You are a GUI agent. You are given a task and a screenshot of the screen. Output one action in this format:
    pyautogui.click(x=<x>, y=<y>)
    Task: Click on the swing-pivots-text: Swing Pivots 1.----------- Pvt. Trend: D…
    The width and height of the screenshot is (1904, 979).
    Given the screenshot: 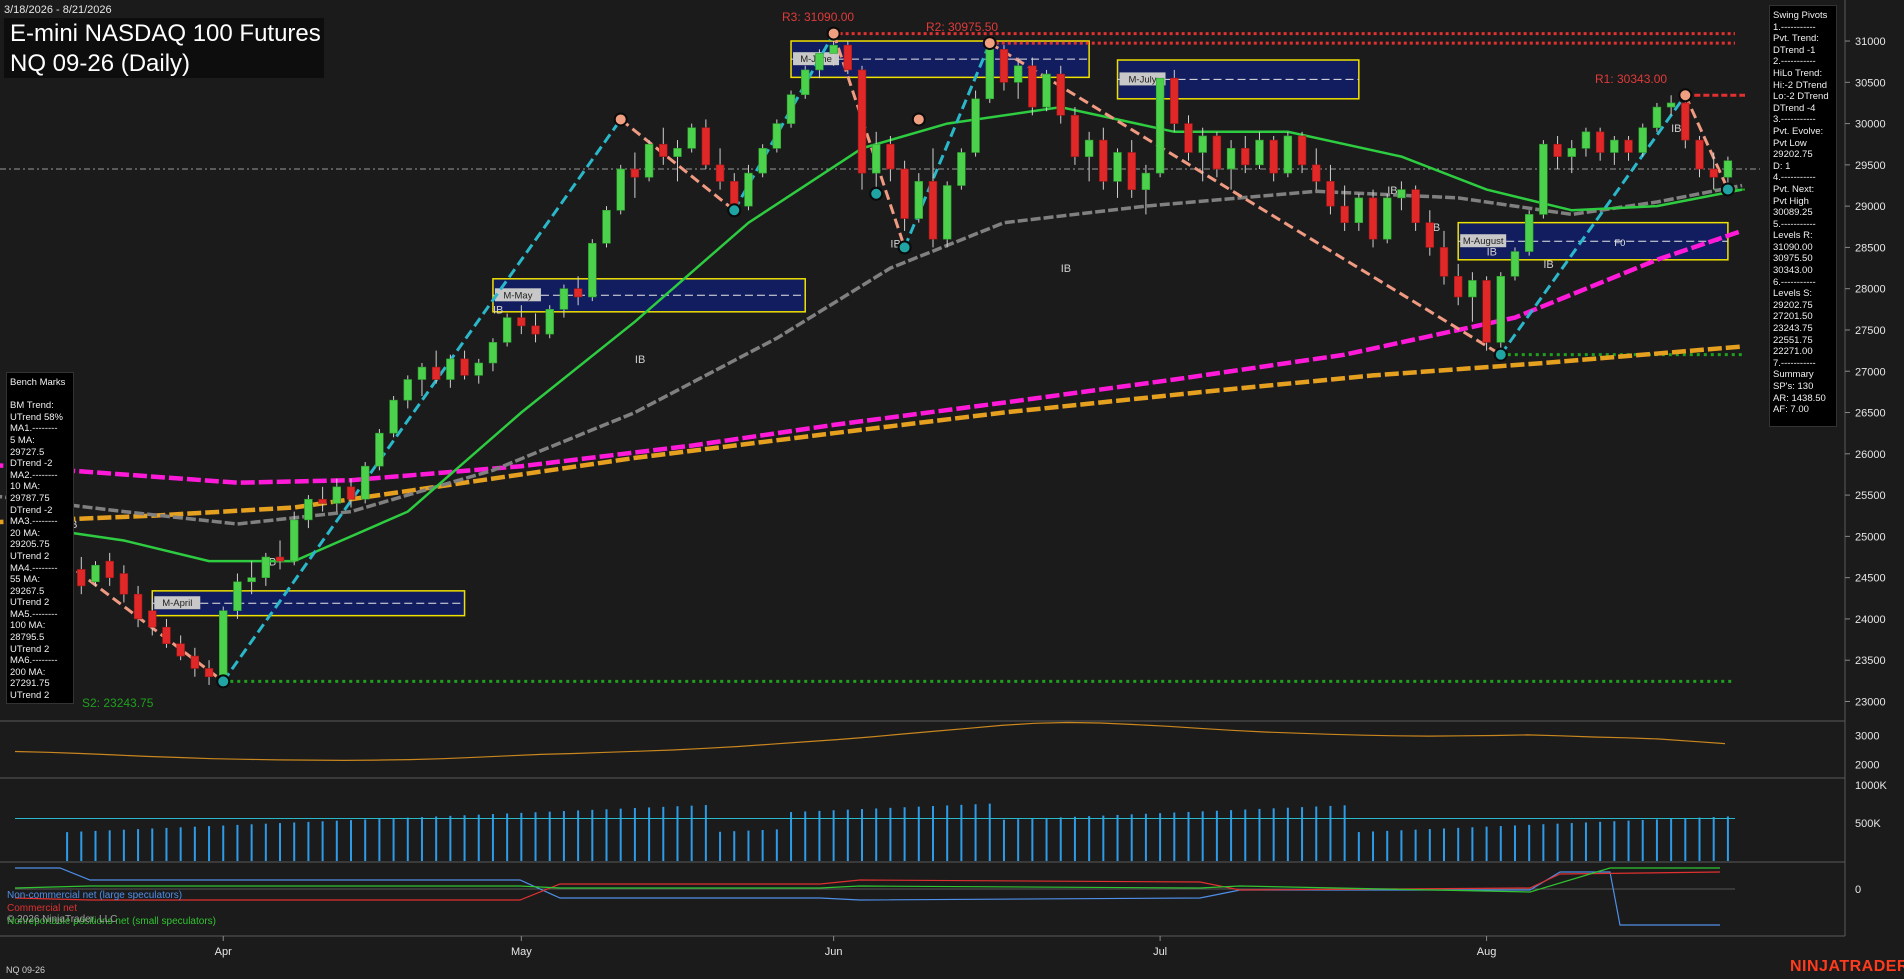 What is the action you would take?
    pyautogui.click(x=1801, y=213)
    